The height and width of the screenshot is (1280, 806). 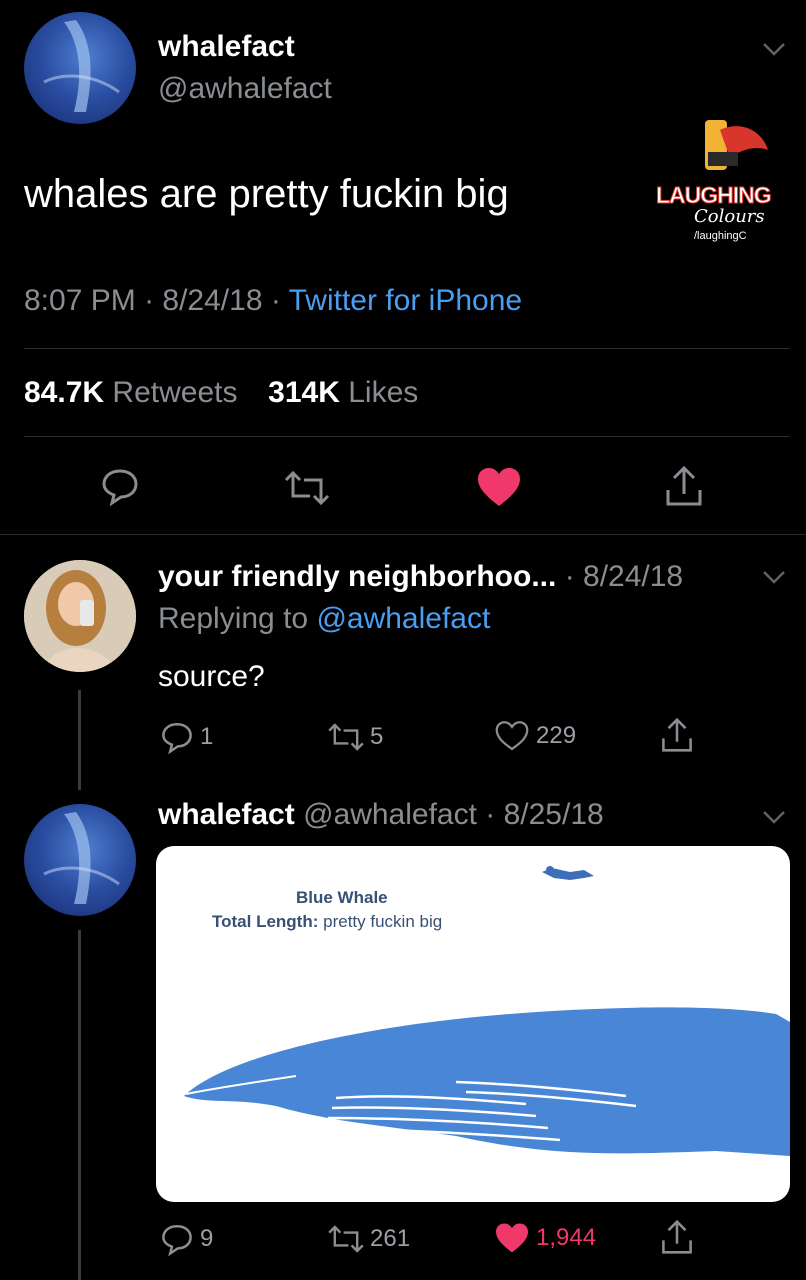 I want to click on like-button: 229, so click(x=535, y=736).